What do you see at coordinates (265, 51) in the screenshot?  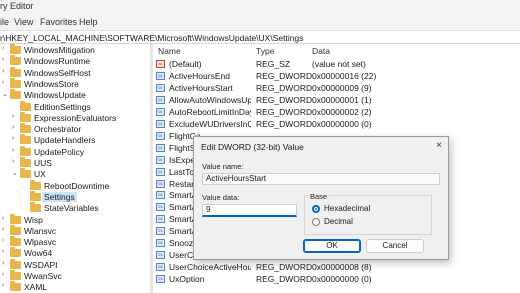 I see `column-header-type: Type` at bounding box center [265, 51].